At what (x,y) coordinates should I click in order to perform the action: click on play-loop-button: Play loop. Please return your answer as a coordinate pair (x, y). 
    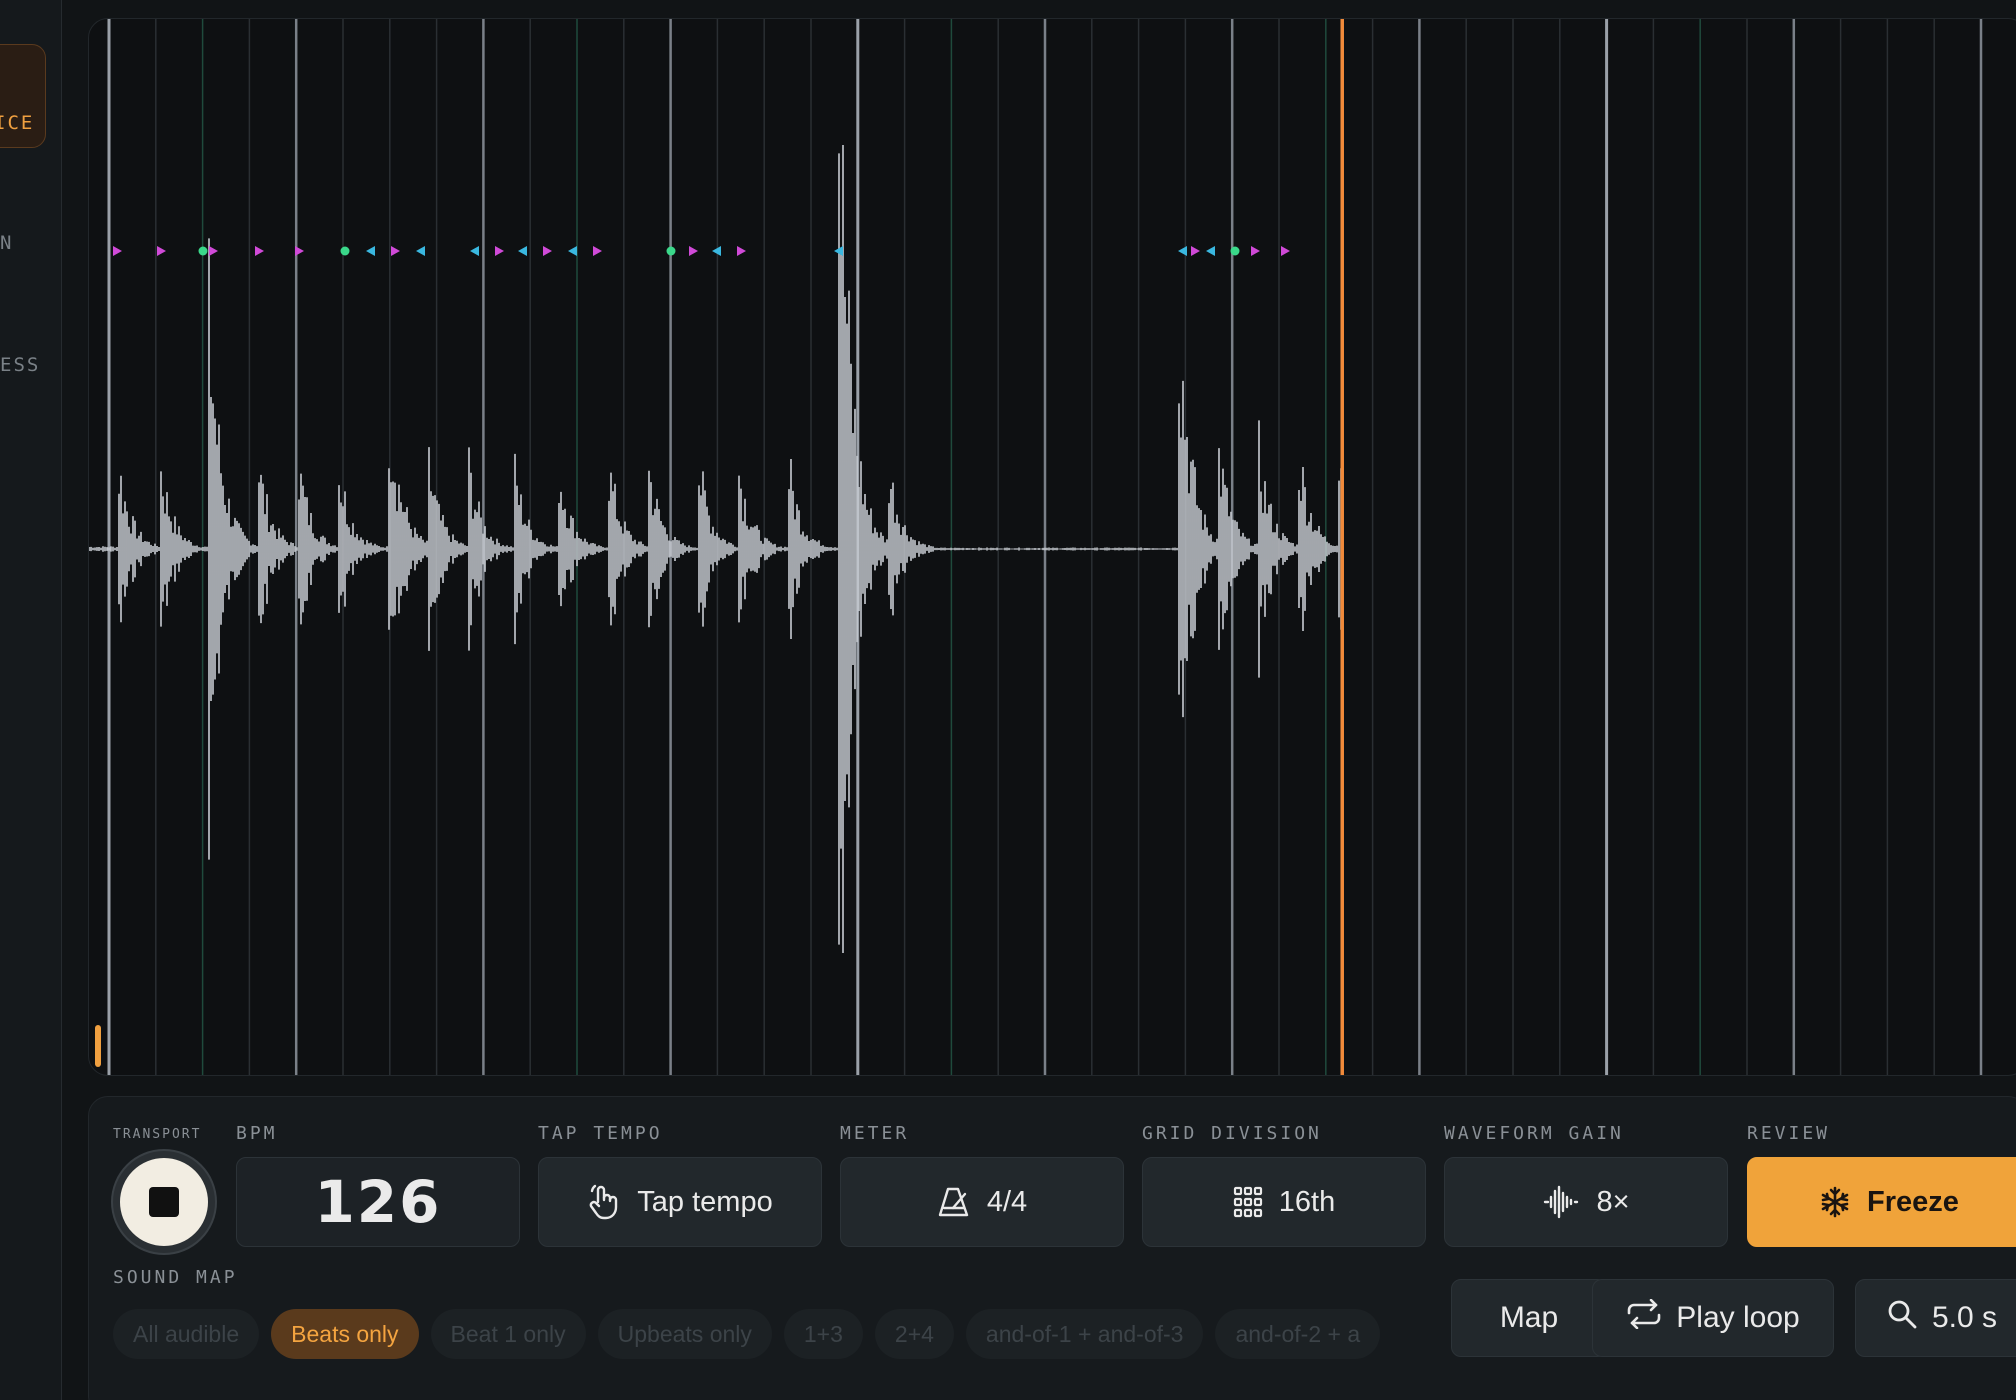
    Looking at the image, I should click on (1713, 1318).